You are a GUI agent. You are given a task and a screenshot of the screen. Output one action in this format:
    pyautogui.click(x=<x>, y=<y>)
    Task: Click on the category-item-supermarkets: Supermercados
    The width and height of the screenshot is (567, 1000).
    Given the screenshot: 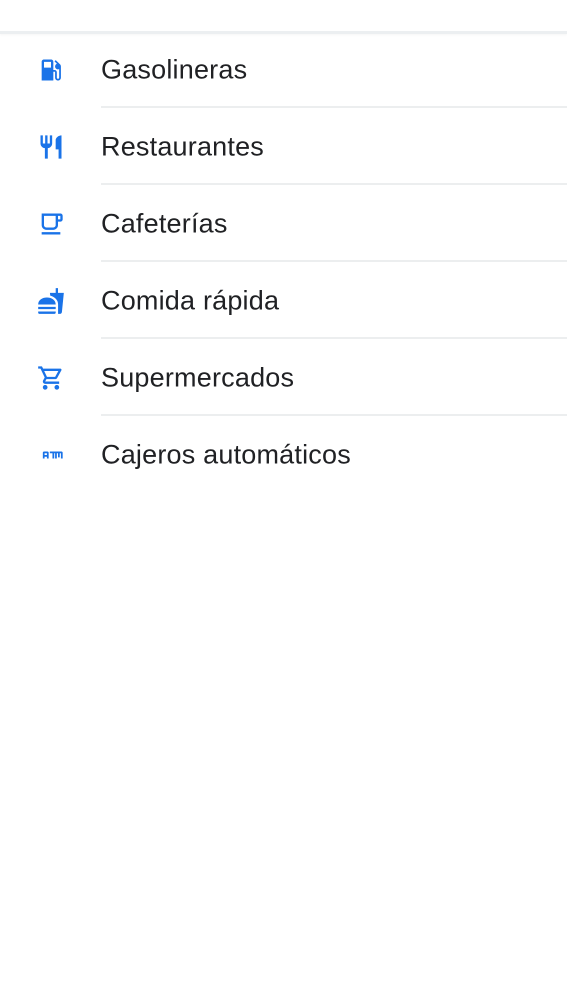 What is the action you would take?
    pyautogui.click(x=283, y=377)
    